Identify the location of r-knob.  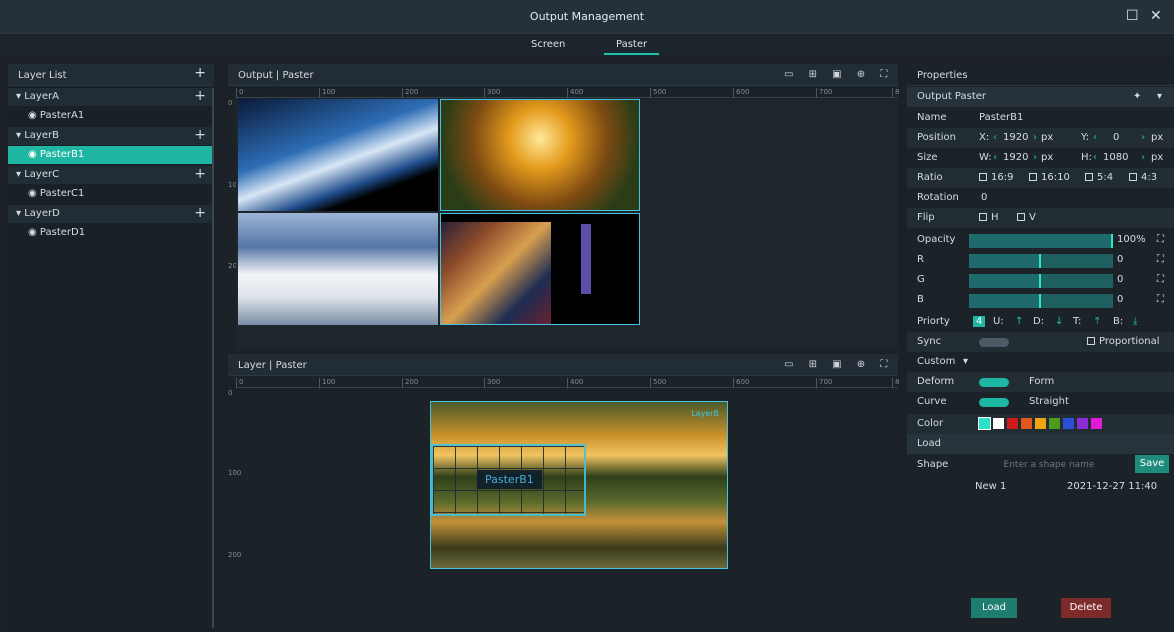
(1040, 261).